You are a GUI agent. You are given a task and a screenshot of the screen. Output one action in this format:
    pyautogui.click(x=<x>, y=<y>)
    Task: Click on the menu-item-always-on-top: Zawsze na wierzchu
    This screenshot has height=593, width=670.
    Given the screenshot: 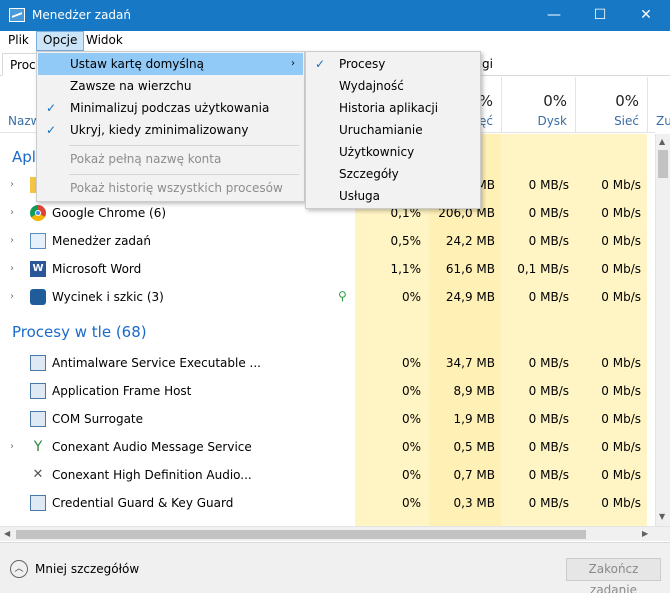 What is the action you would take?
    pyautogui.click(x=170, y=86)
    